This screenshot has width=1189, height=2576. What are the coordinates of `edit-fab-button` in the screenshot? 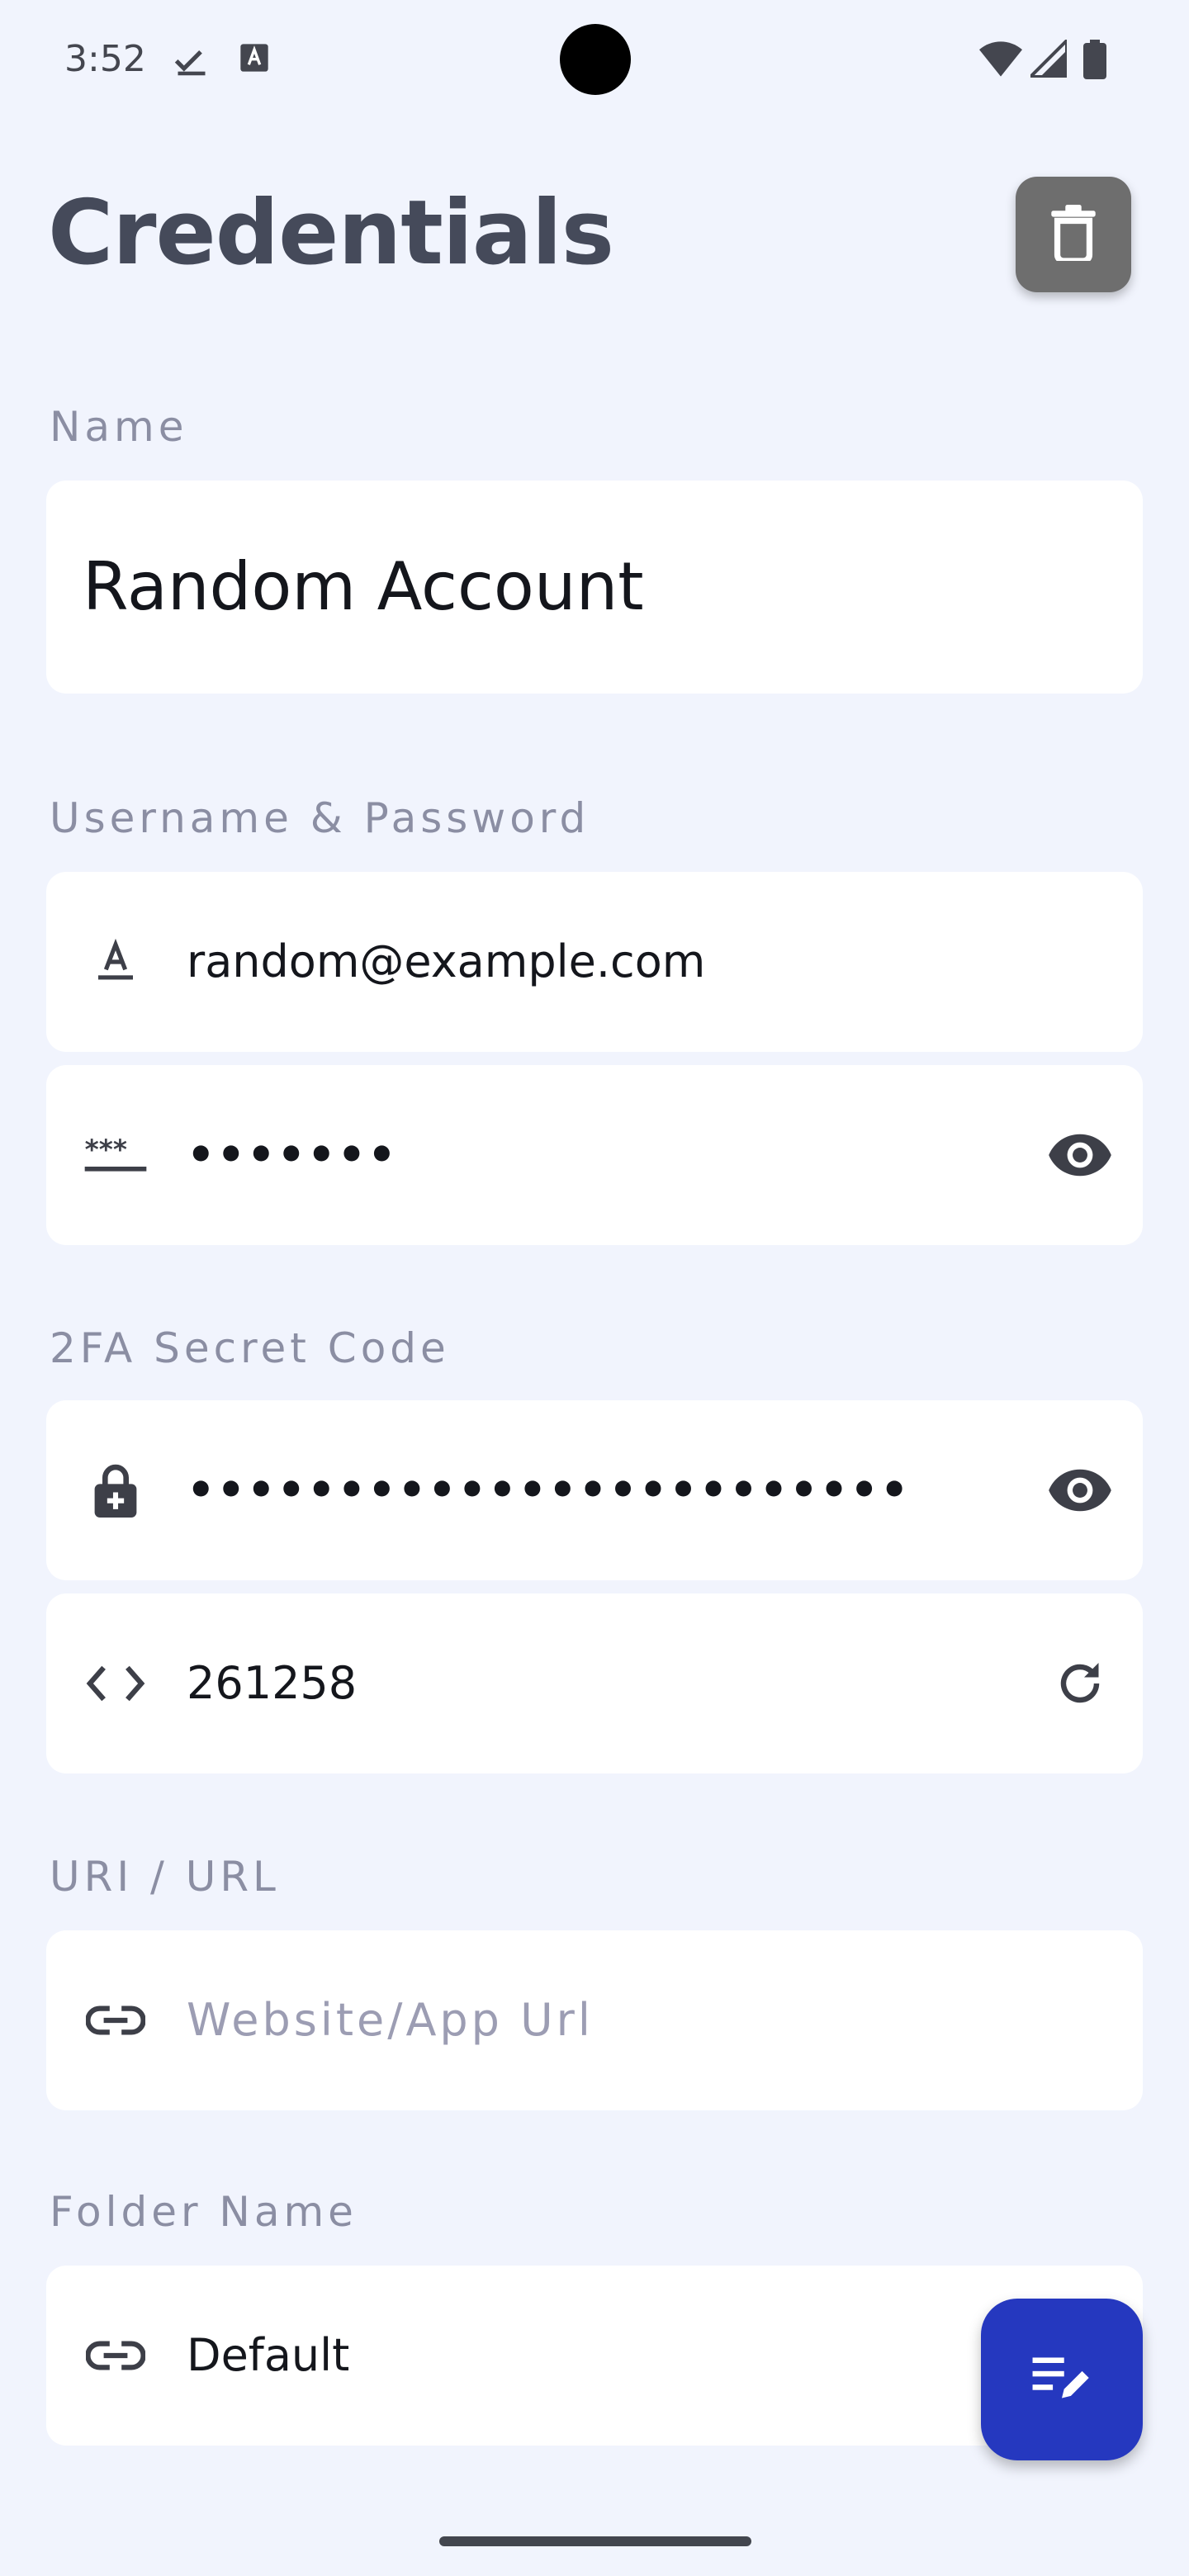 It's located at (1062, 2379).